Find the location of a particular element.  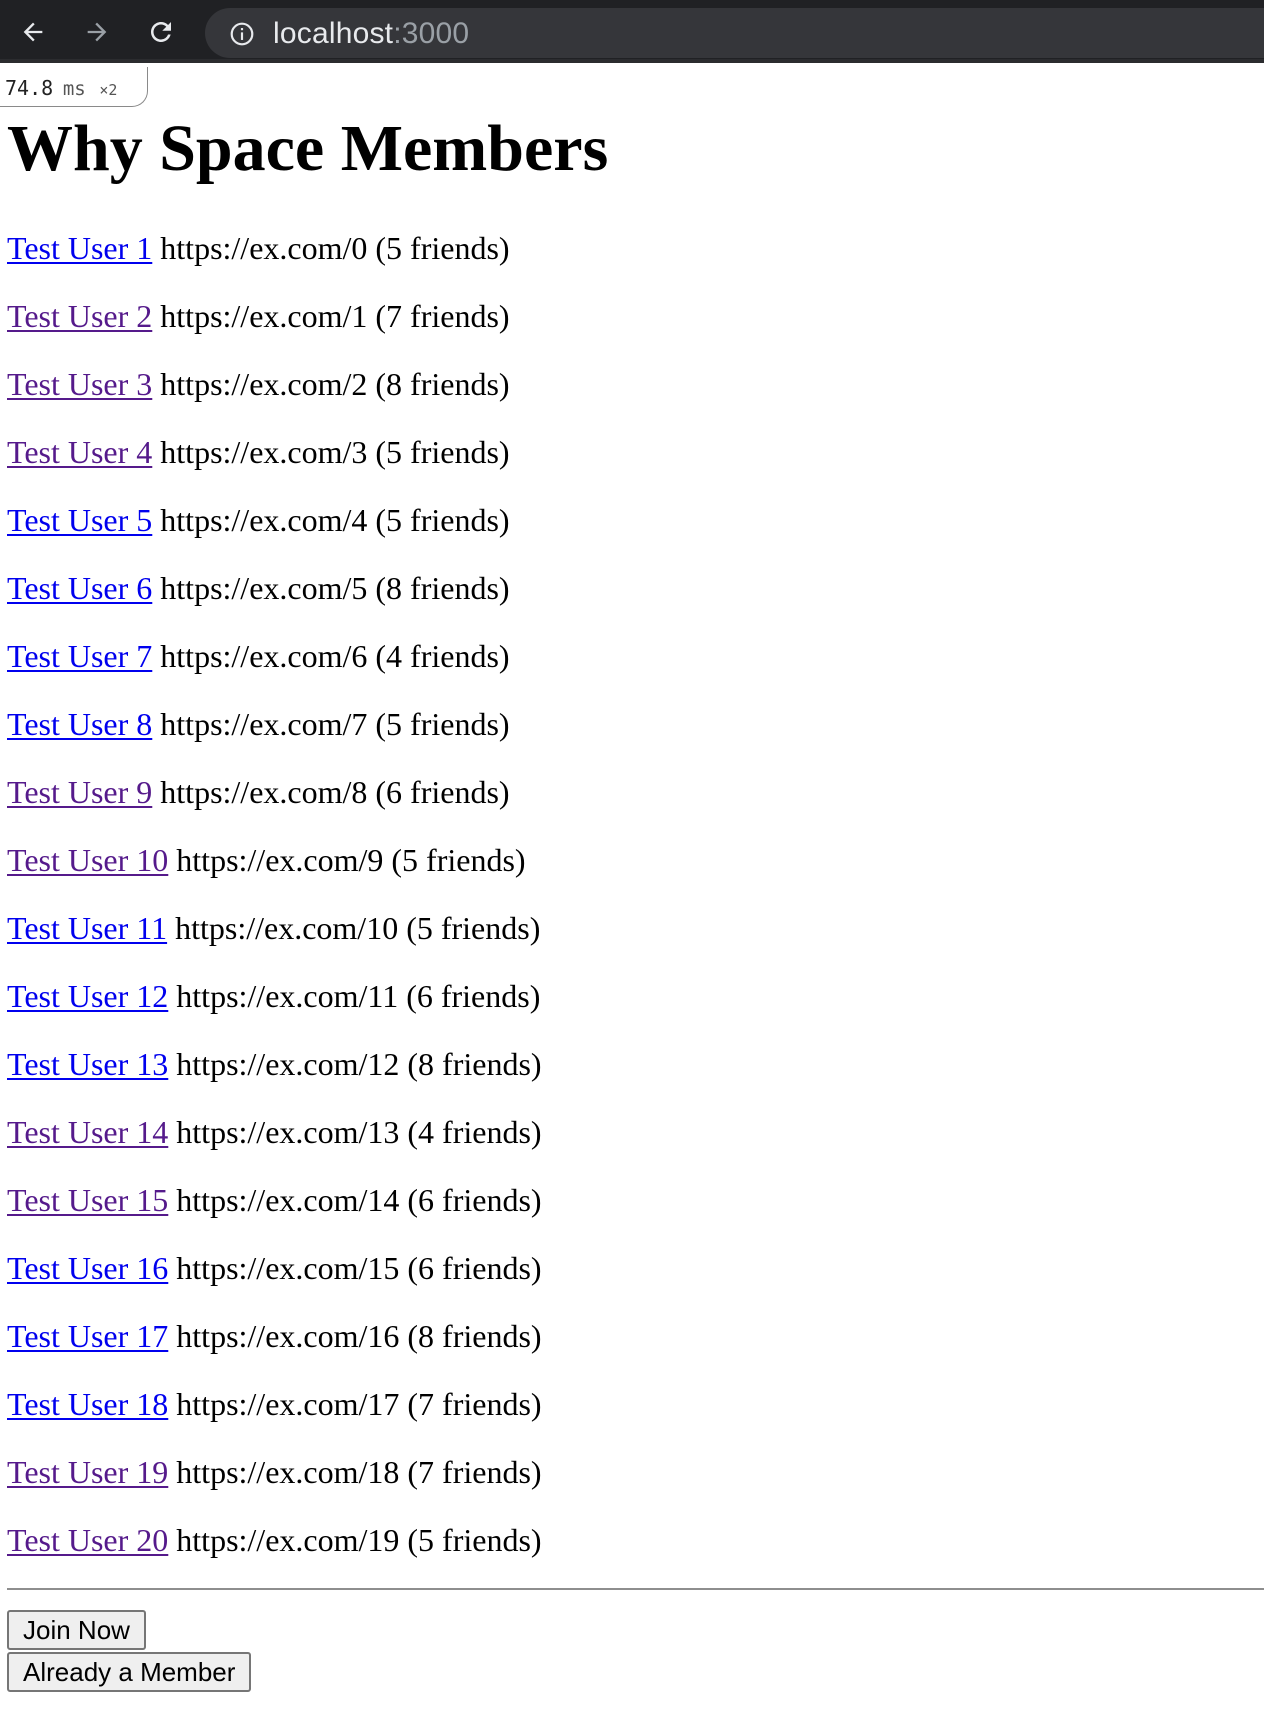

browser-toolbar: localhost:3000 is located at coordinates (632, 31).